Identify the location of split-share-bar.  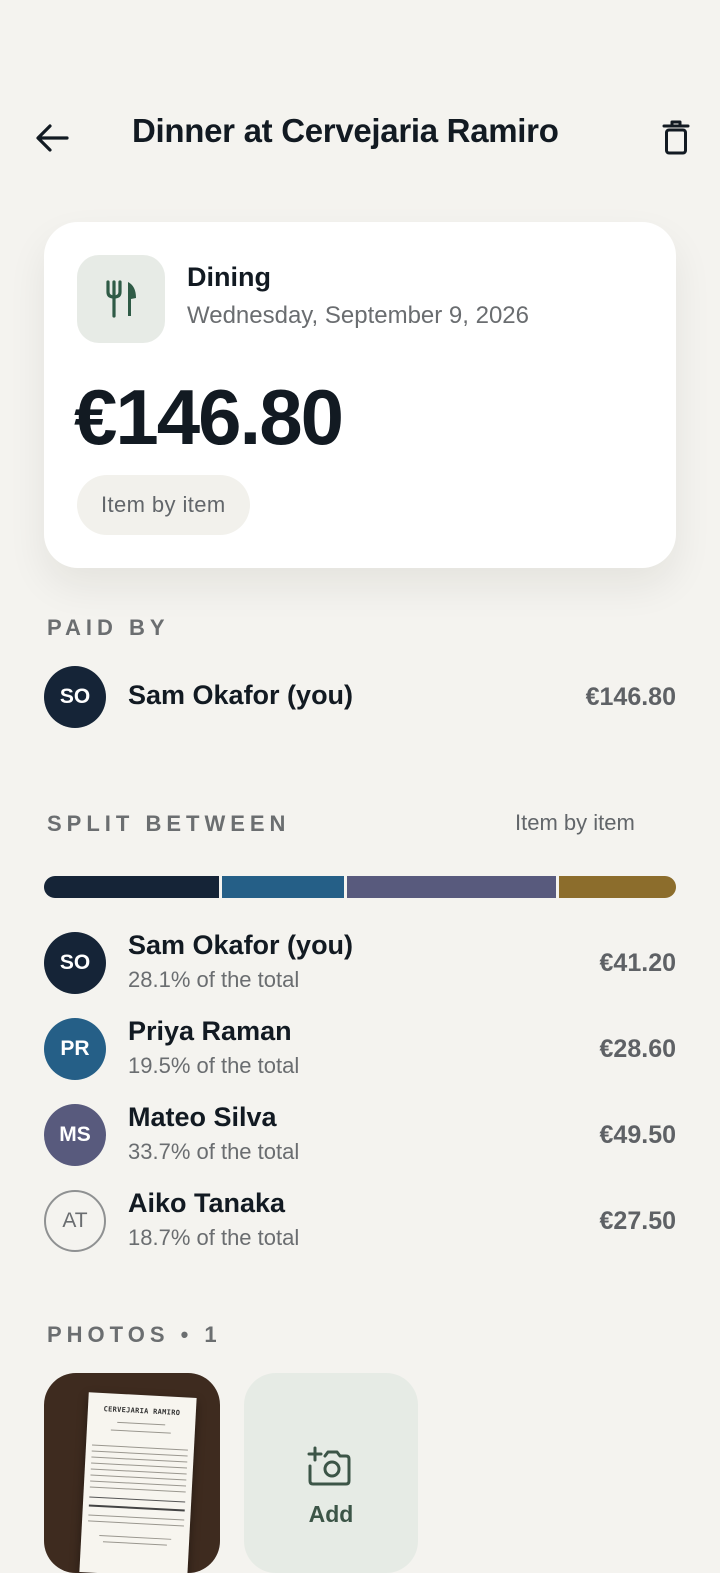
(360, 887).